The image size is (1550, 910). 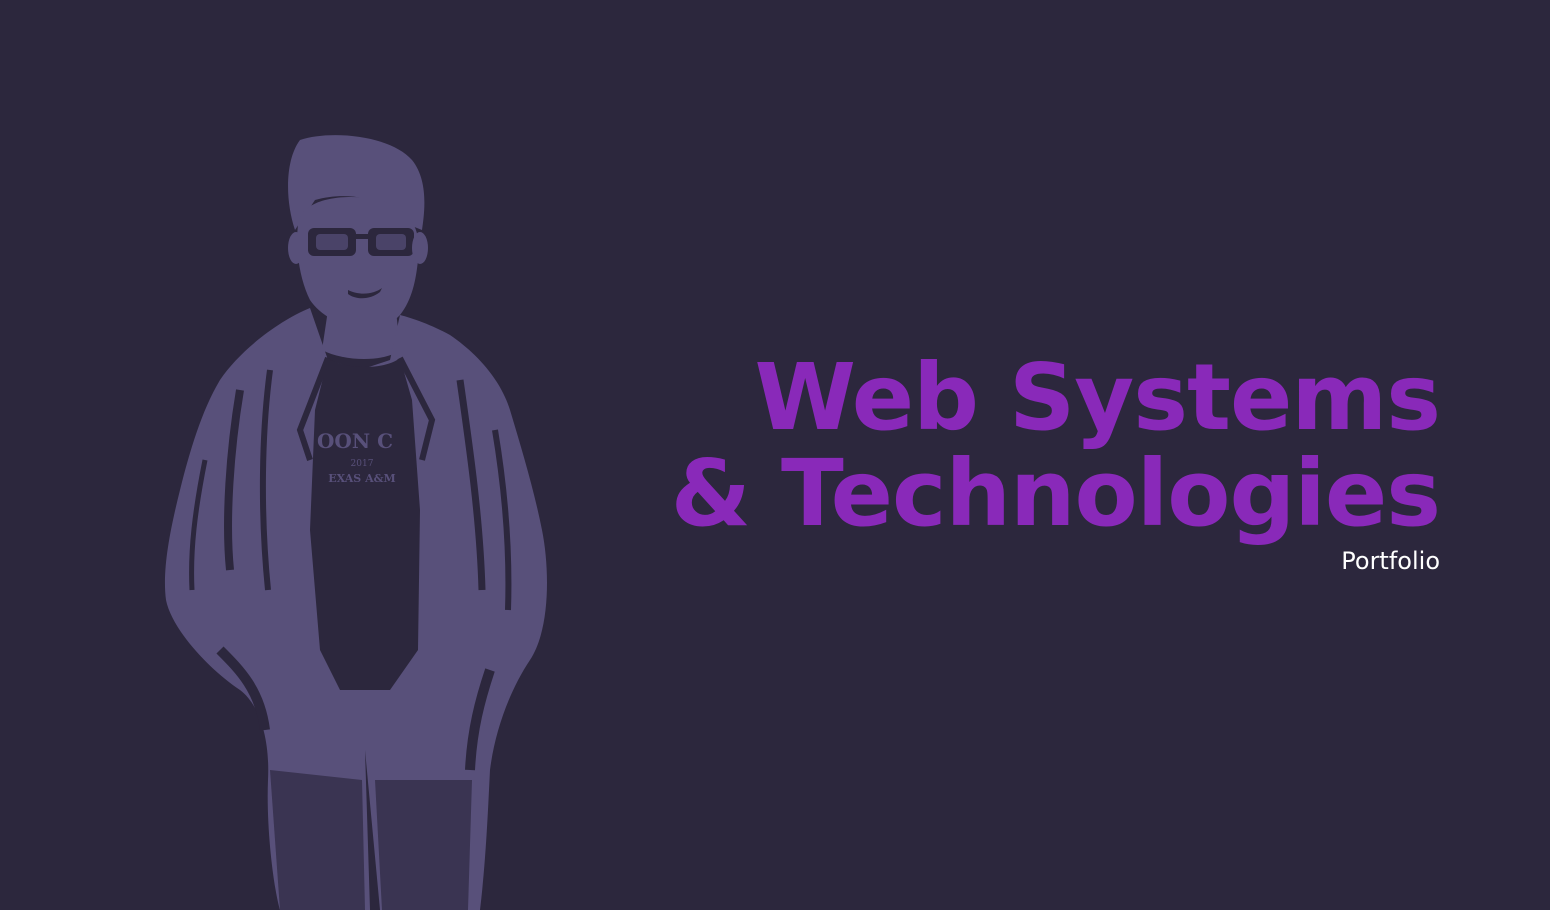 What do you see at coordinates (362, 464) in the screenshot?
I see `shirt-print-line2: 2017` at bounding box center [362, 464].